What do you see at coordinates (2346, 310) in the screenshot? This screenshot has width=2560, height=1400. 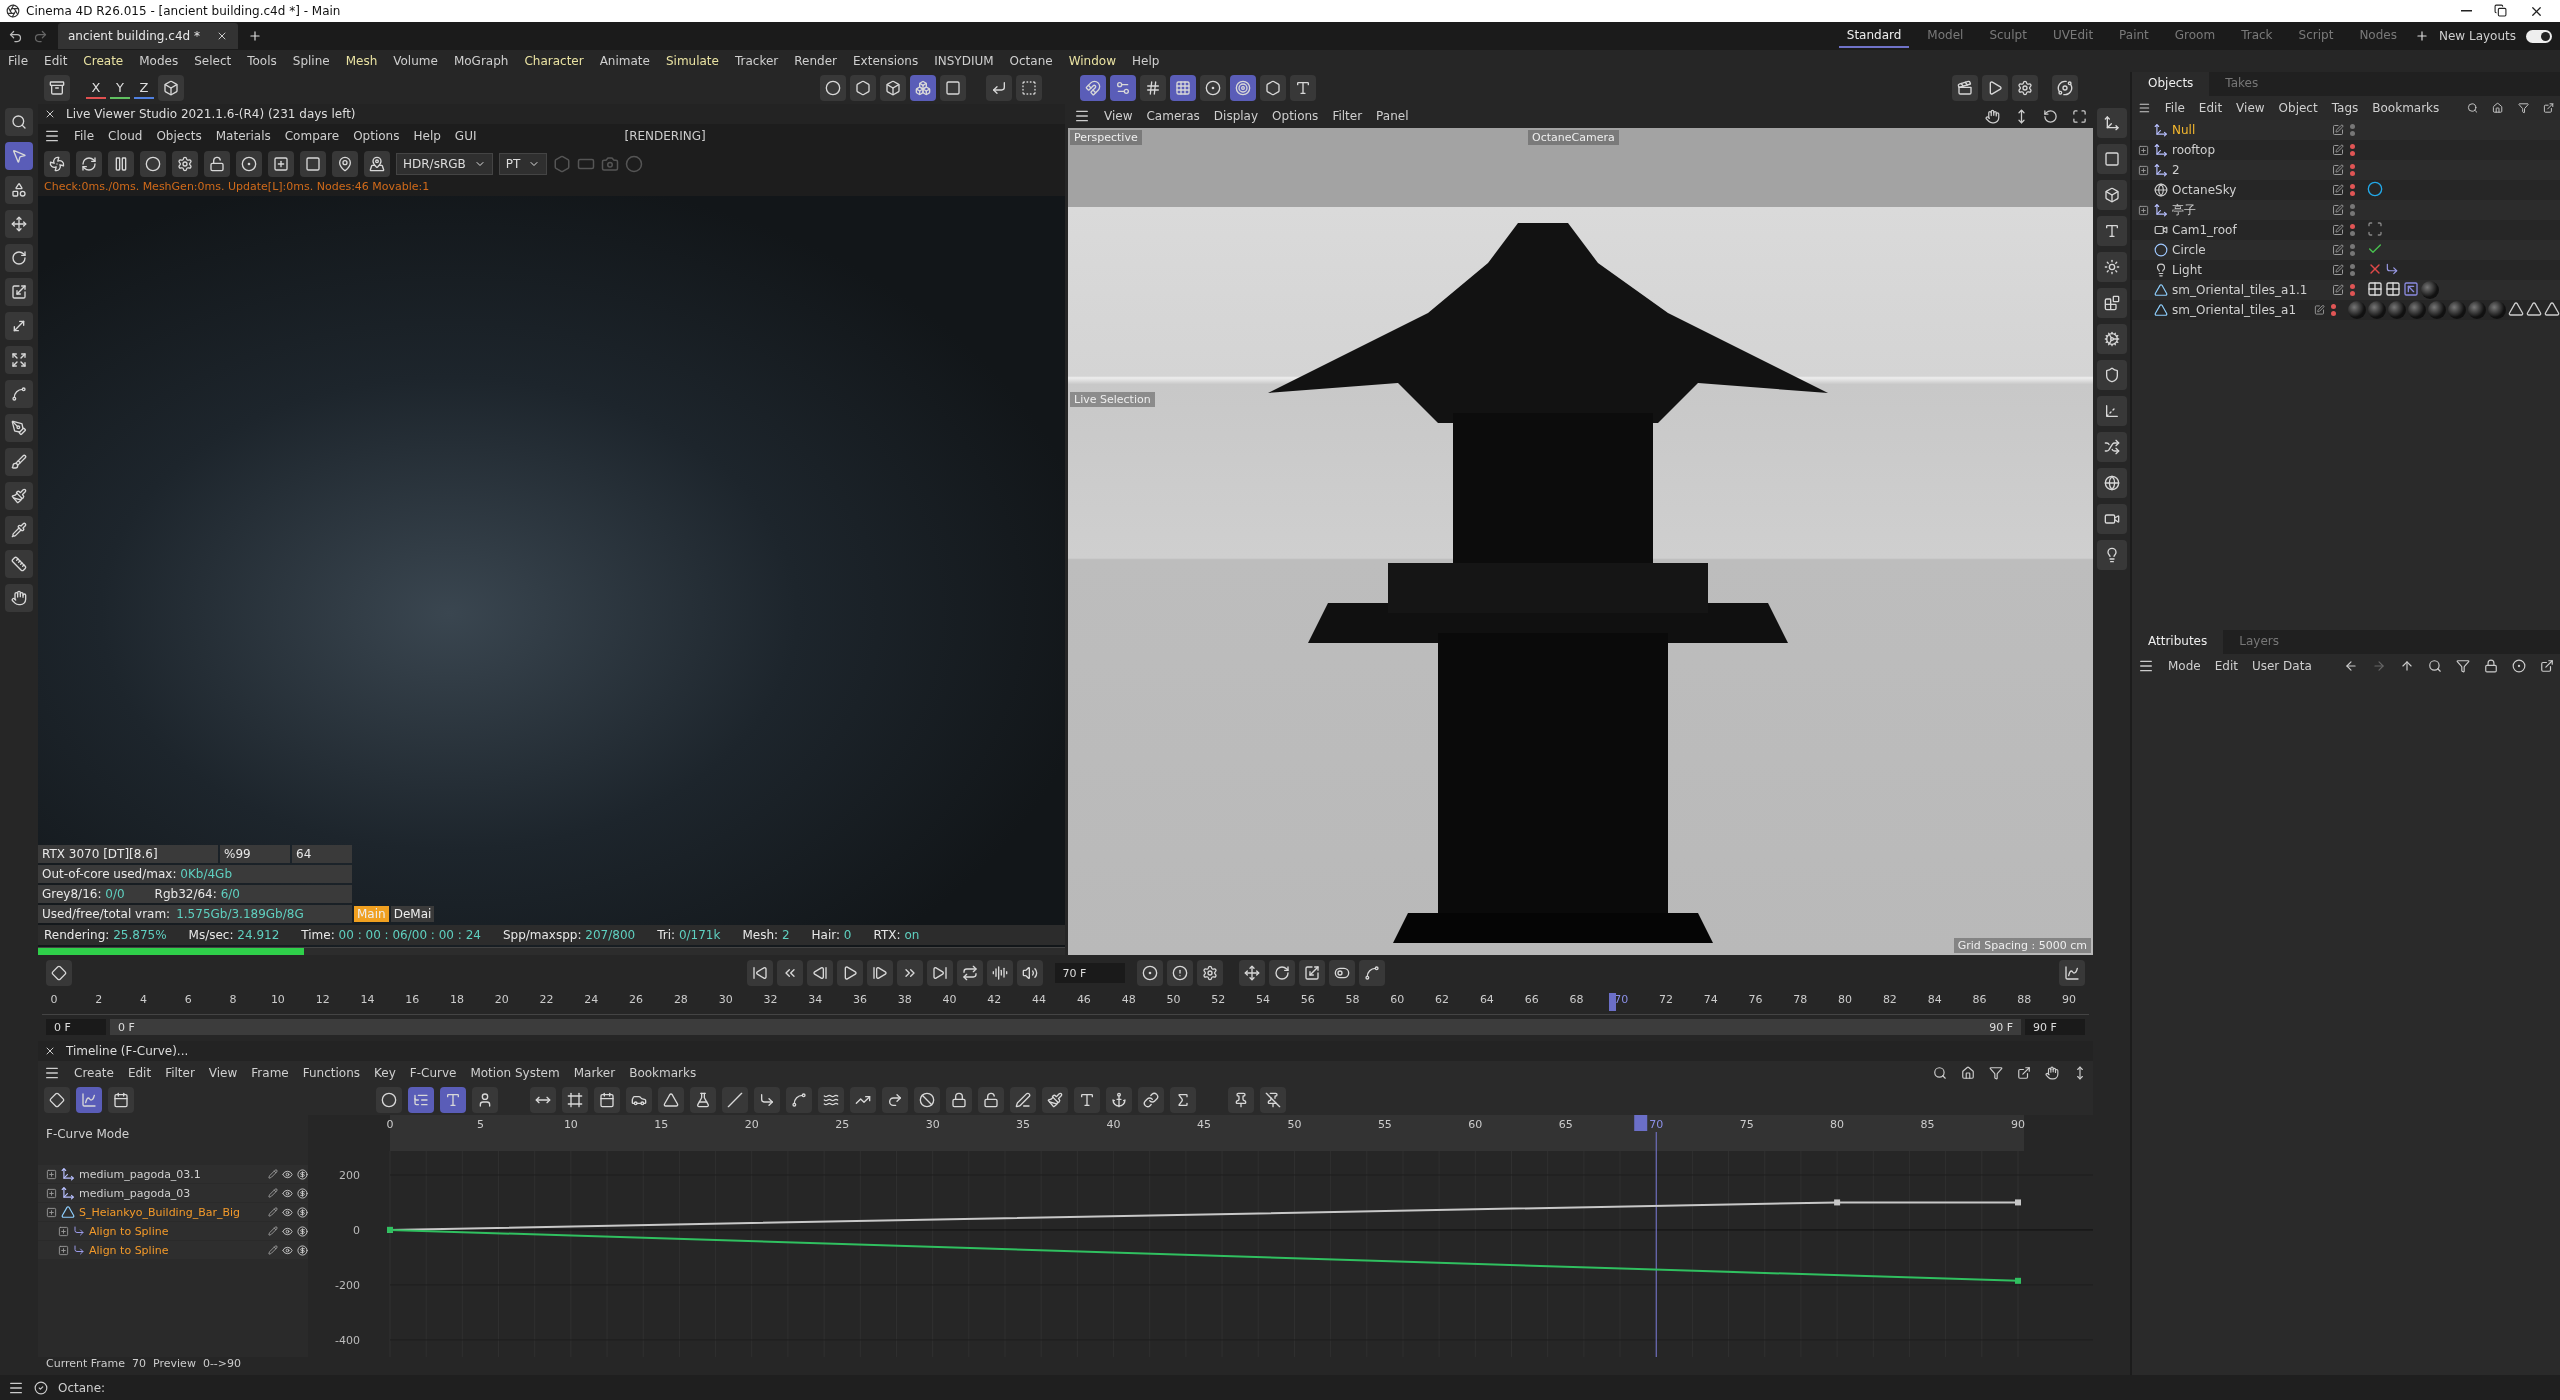 I see `object-row: sm_Oriental_tiles_a1` at bounding box center [2346, 310].